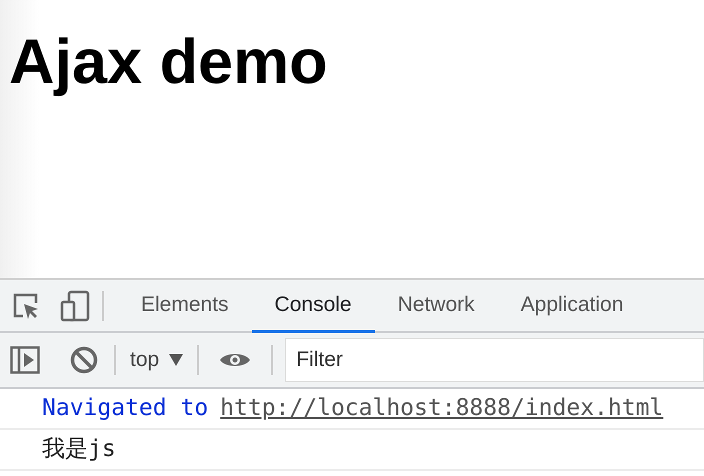  What do you see at coordinates (79, 449) in the screenshot?
I see `log-message: 我是js` at bounding box center [79, 449].